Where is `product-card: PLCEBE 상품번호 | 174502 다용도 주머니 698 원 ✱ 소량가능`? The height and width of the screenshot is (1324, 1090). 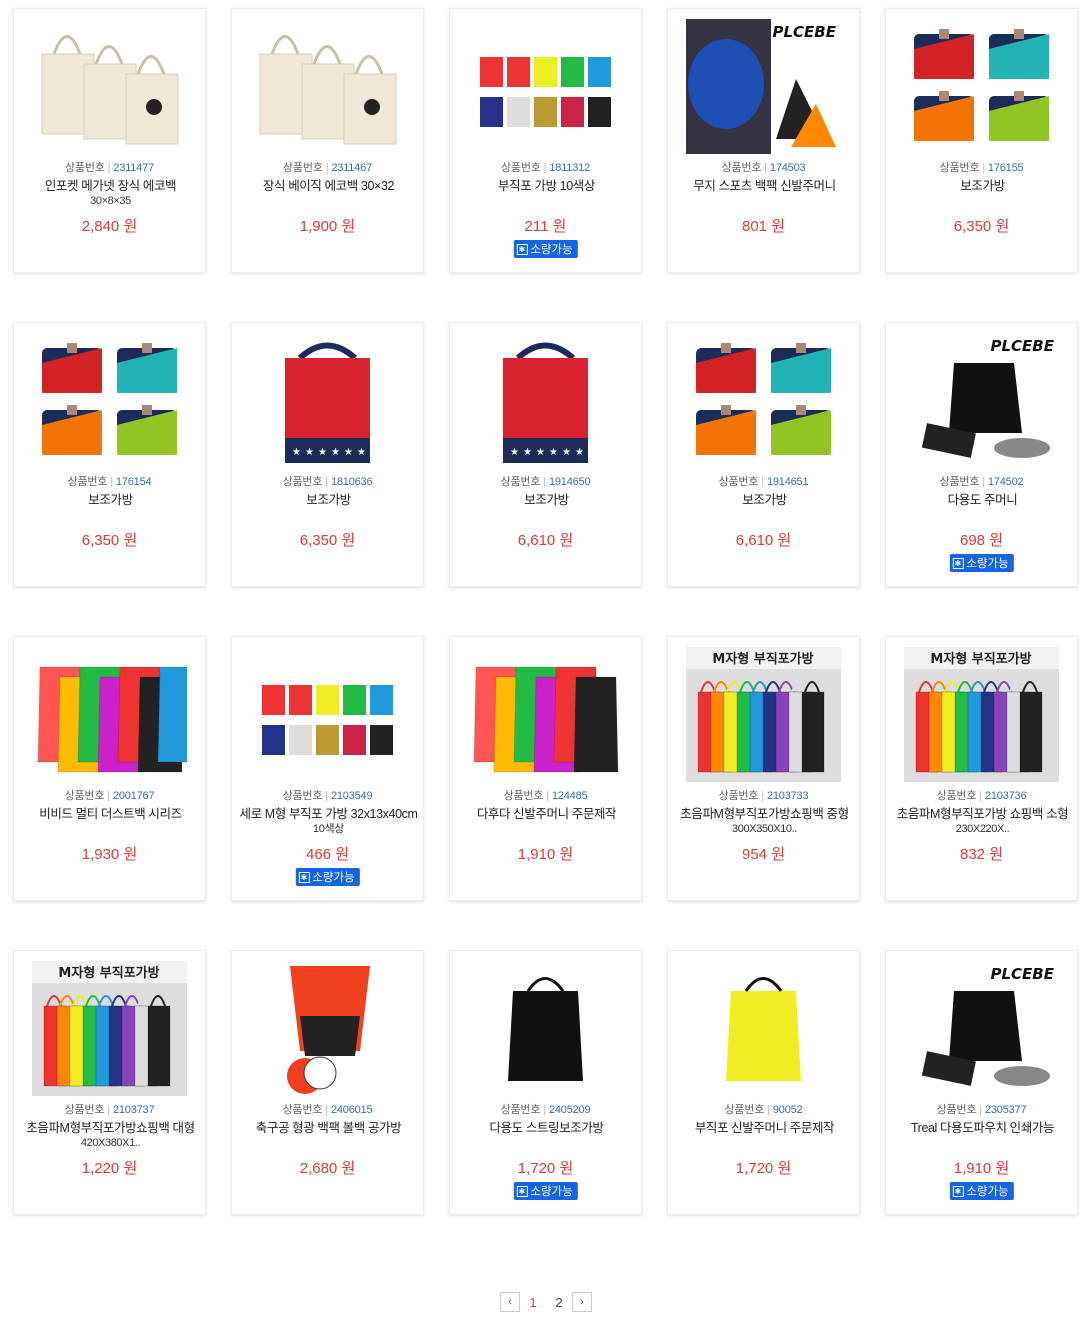
product-card: PLCEBE 상품번호 | 174502 다용도 주머니 698 원 ✱ 소량가능 is located at coordinates (981, 454).